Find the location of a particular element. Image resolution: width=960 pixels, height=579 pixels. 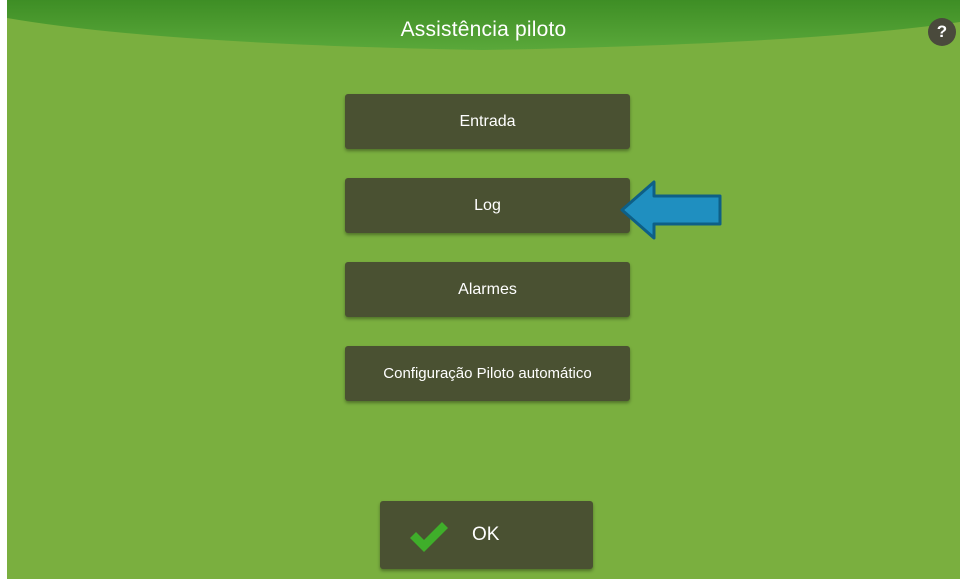

autopilot-config-button-label: Configuração Piloto automático is located at coordinates (487, 373).